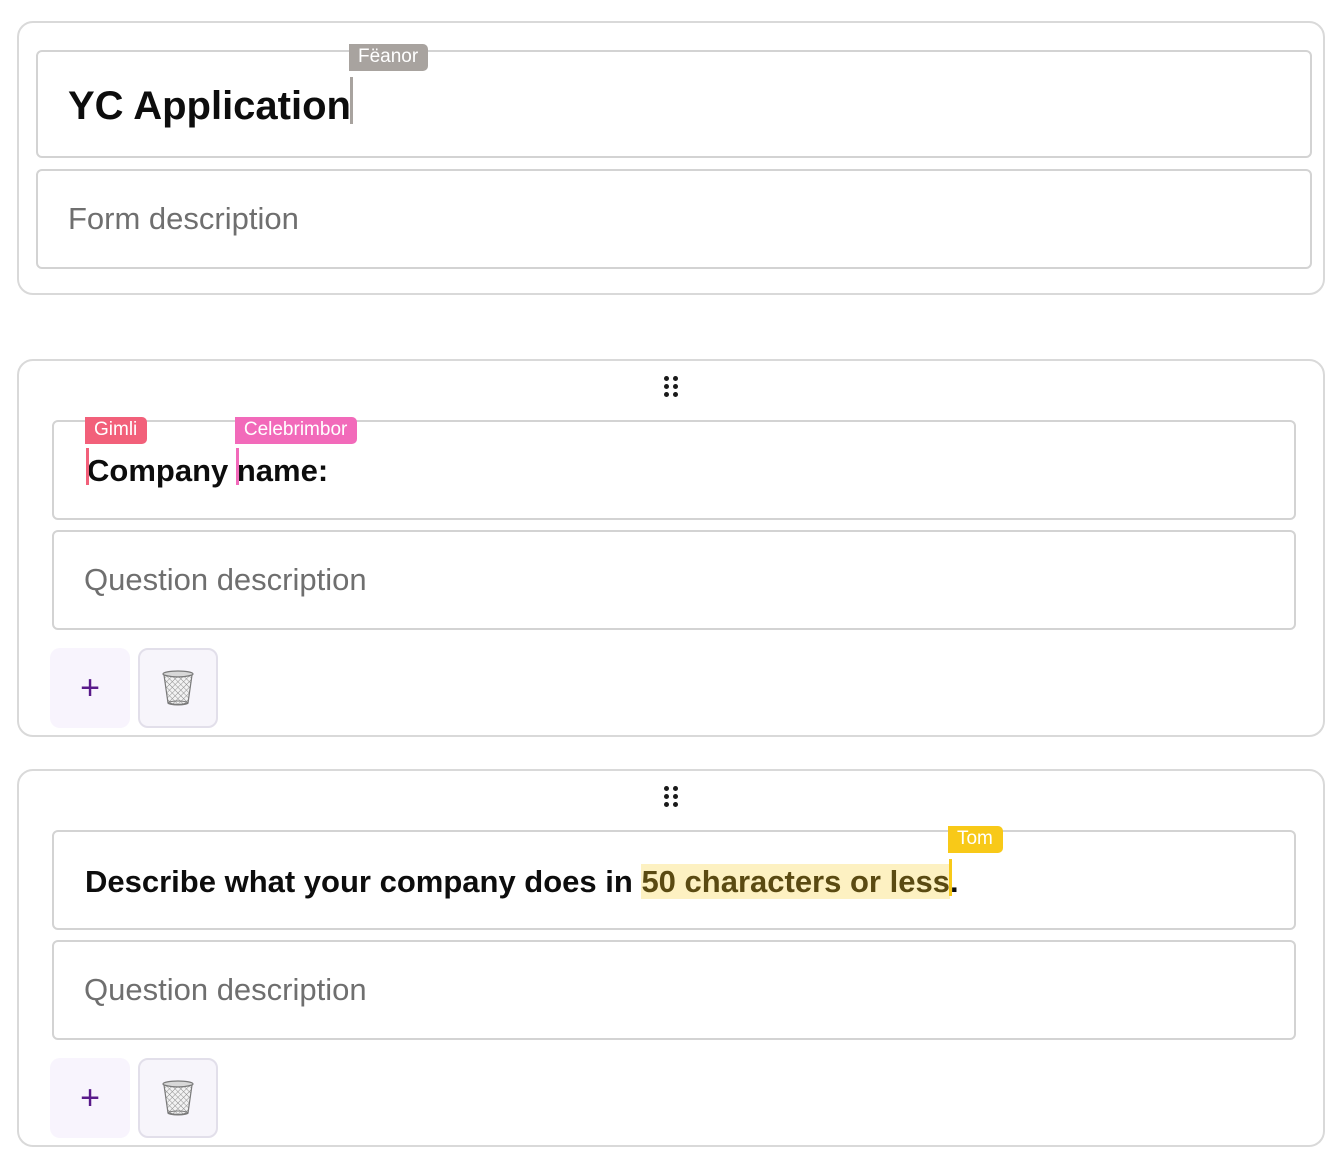  Describe the element at coordinates (795, 881) in the screenshot. I see `question-2-title-highlight: 50 characters or less` at that location.